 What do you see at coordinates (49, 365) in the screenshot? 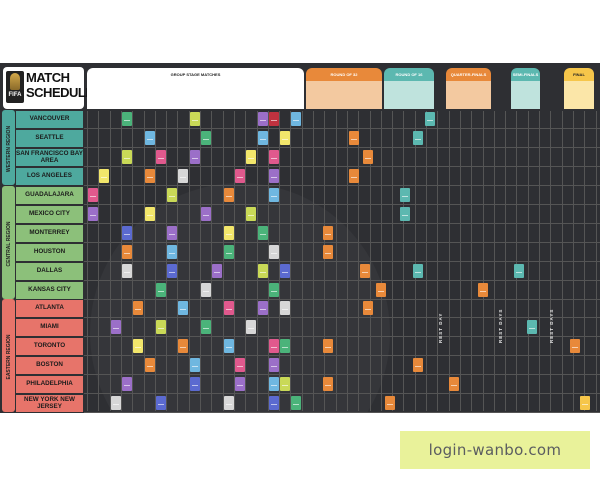
I see `city-label: BOSTON` at bounding box center [49, 365].